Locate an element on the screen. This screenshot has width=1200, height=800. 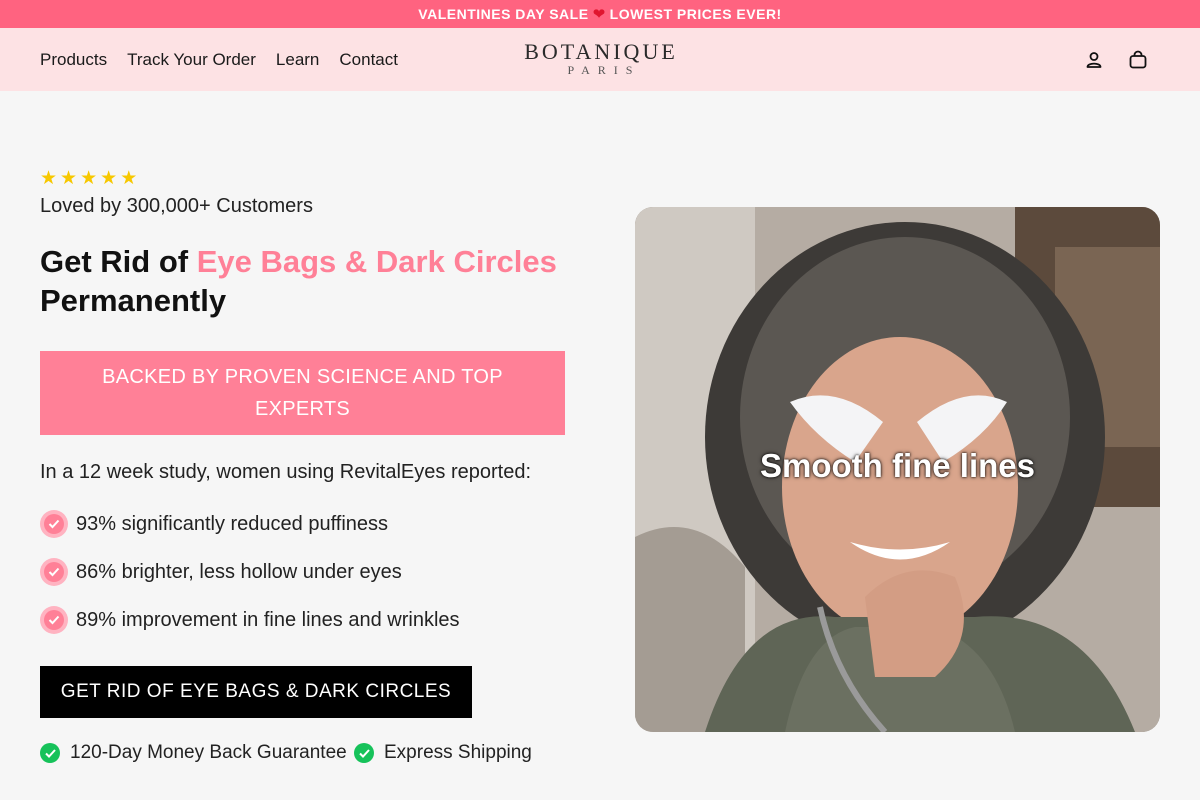
shop-now-button: GET RID OF EYE BAGS & DARK CIRCLES is located at coordinates (256, 692).